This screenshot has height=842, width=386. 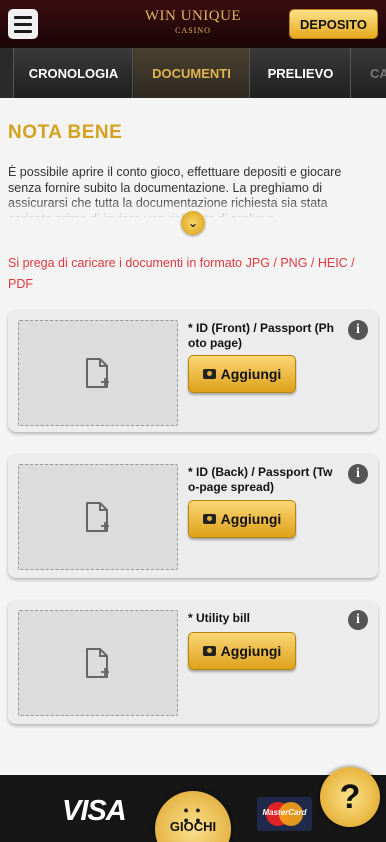 What do you see at coordinates (301, 73) in the screenshot?
I see `tab-prelievo: PRELIEVO` at bounding box center [301, 73].